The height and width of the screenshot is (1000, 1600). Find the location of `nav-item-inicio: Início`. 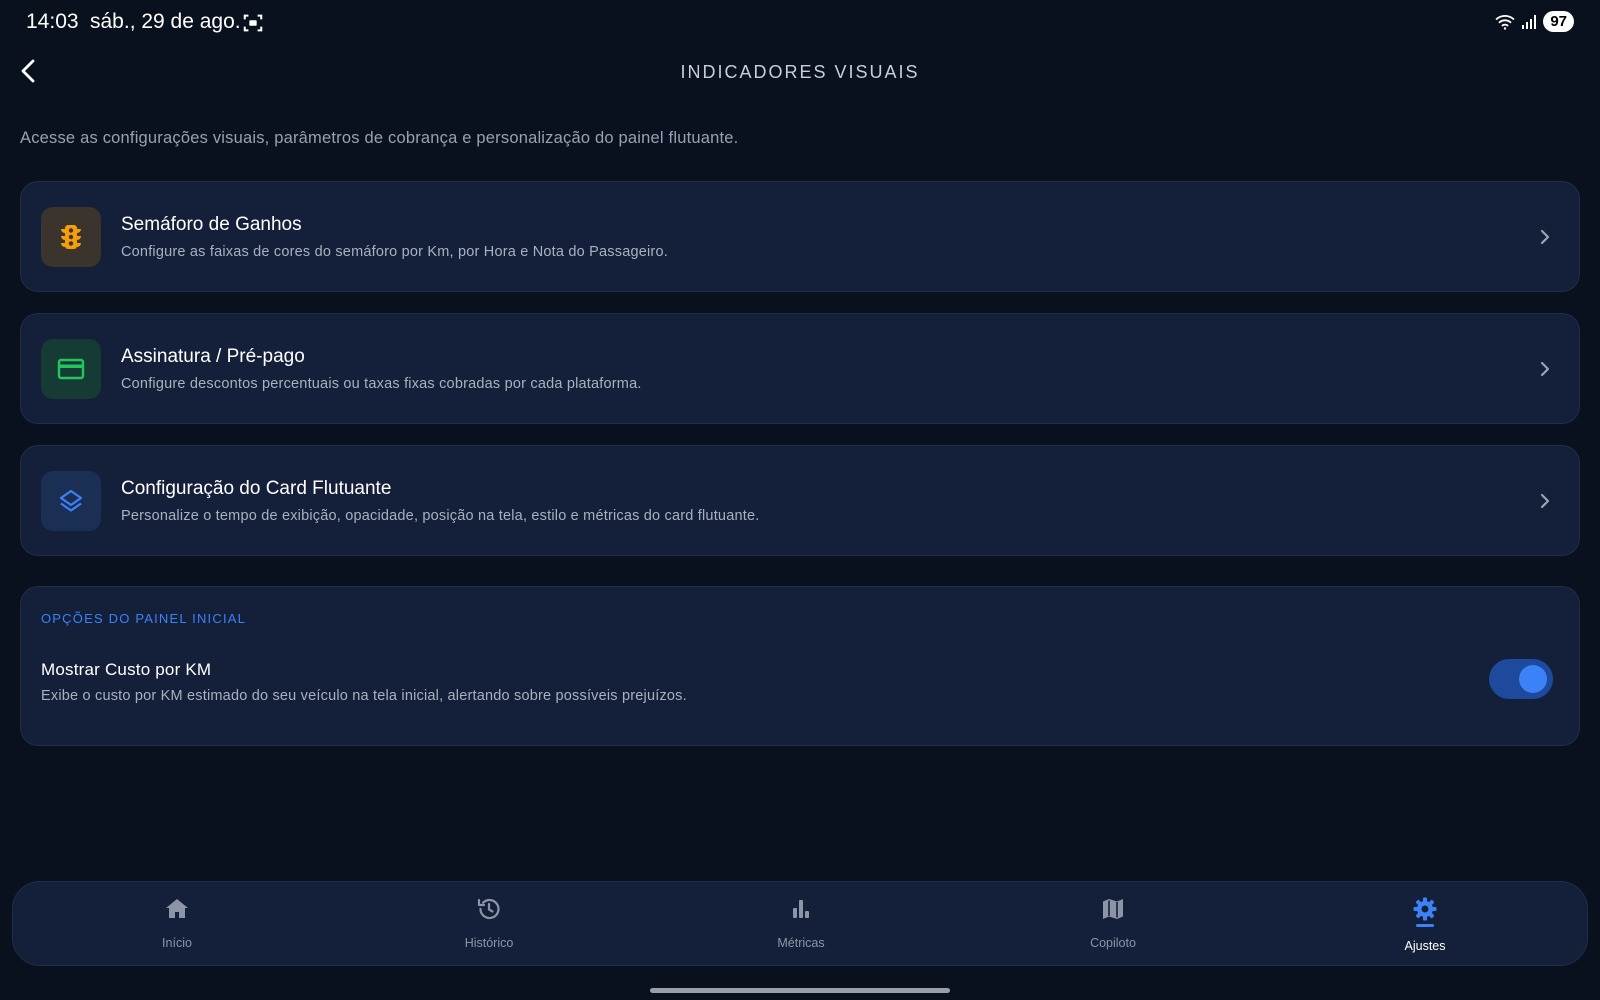

nav-item-inicio: Início is located at coordinates (177, 924).